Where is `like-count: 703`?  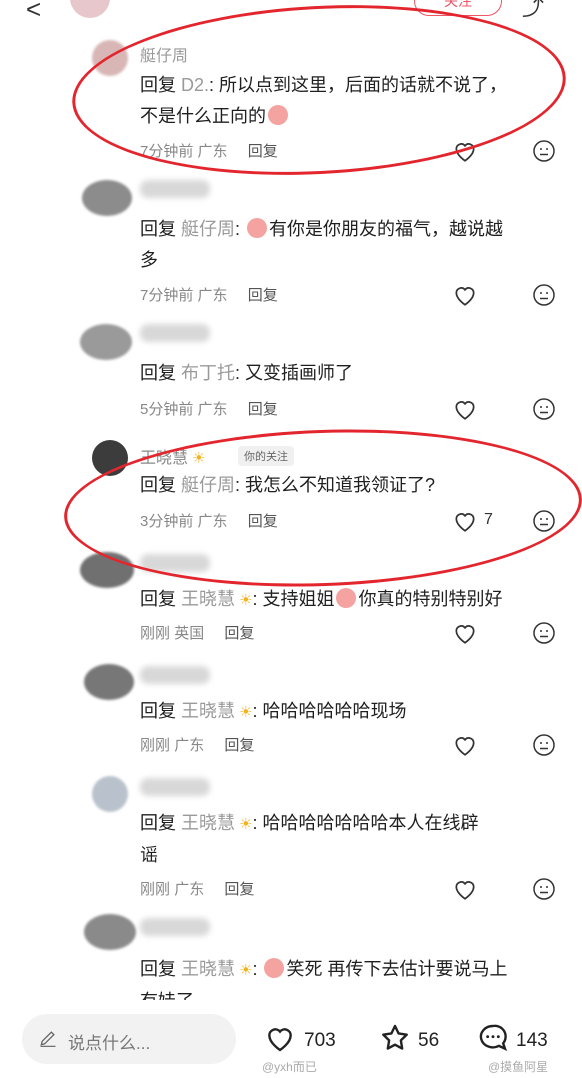 like-count: 703 is located at coordinates (320, 1040).